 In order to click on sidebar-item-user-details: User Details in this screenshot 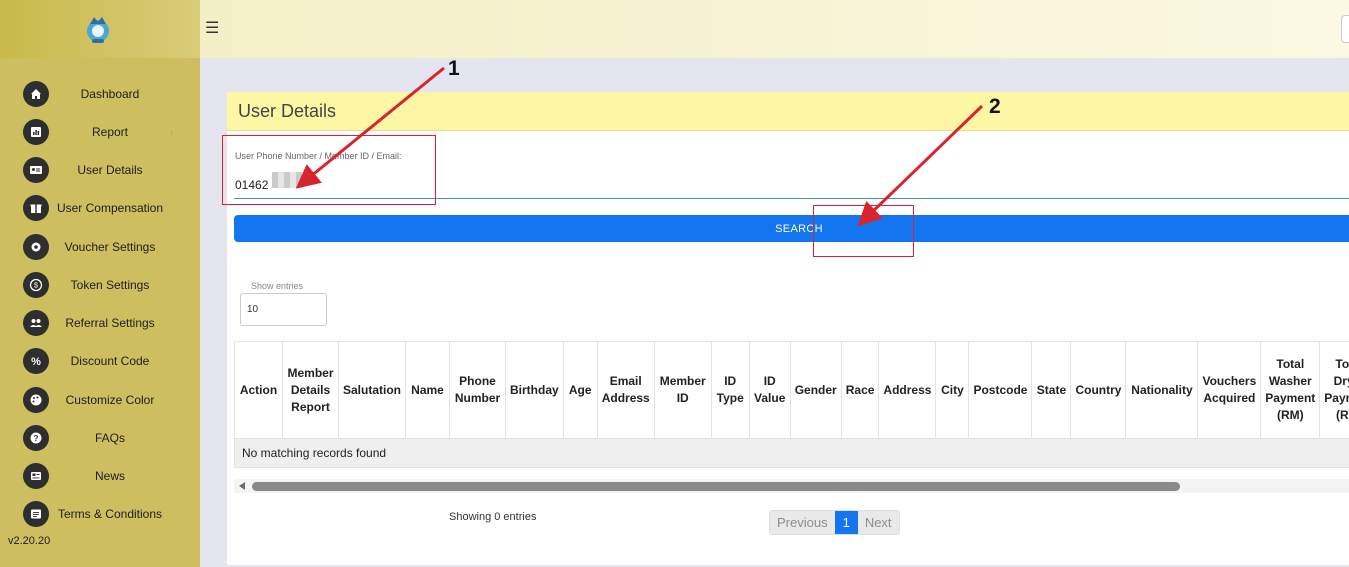, I will do `click(100, 170)`.